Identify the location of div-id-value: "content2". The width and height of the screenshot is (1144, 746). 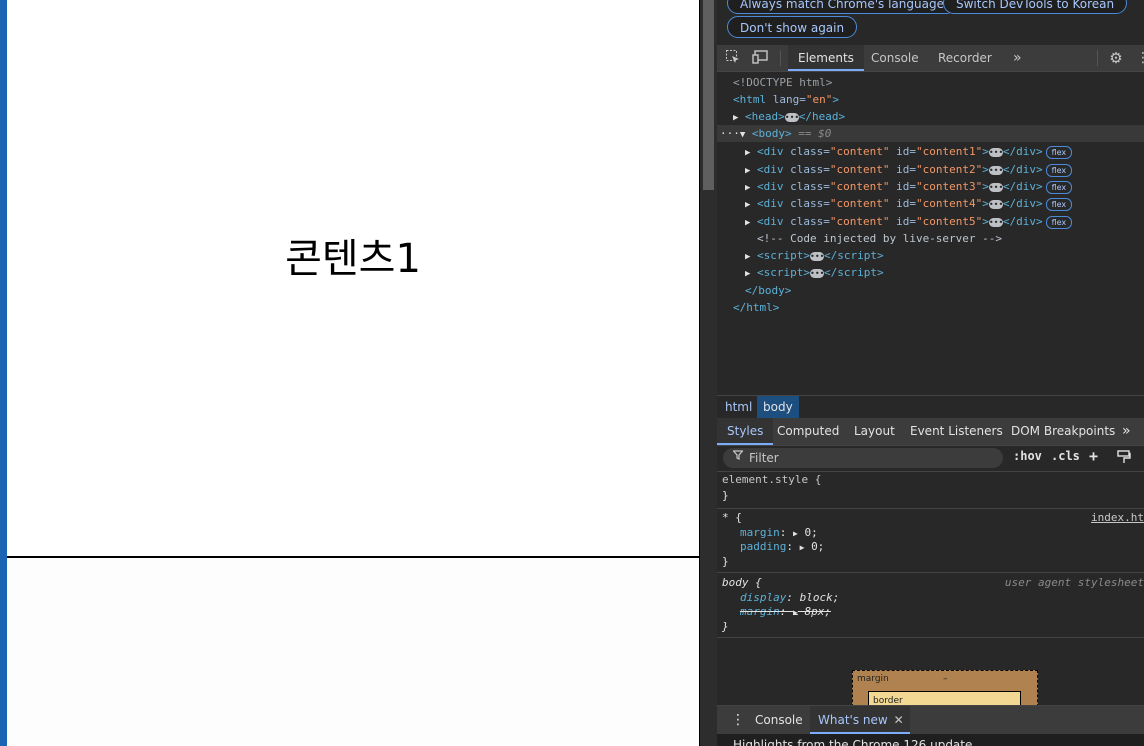
(949, 169).